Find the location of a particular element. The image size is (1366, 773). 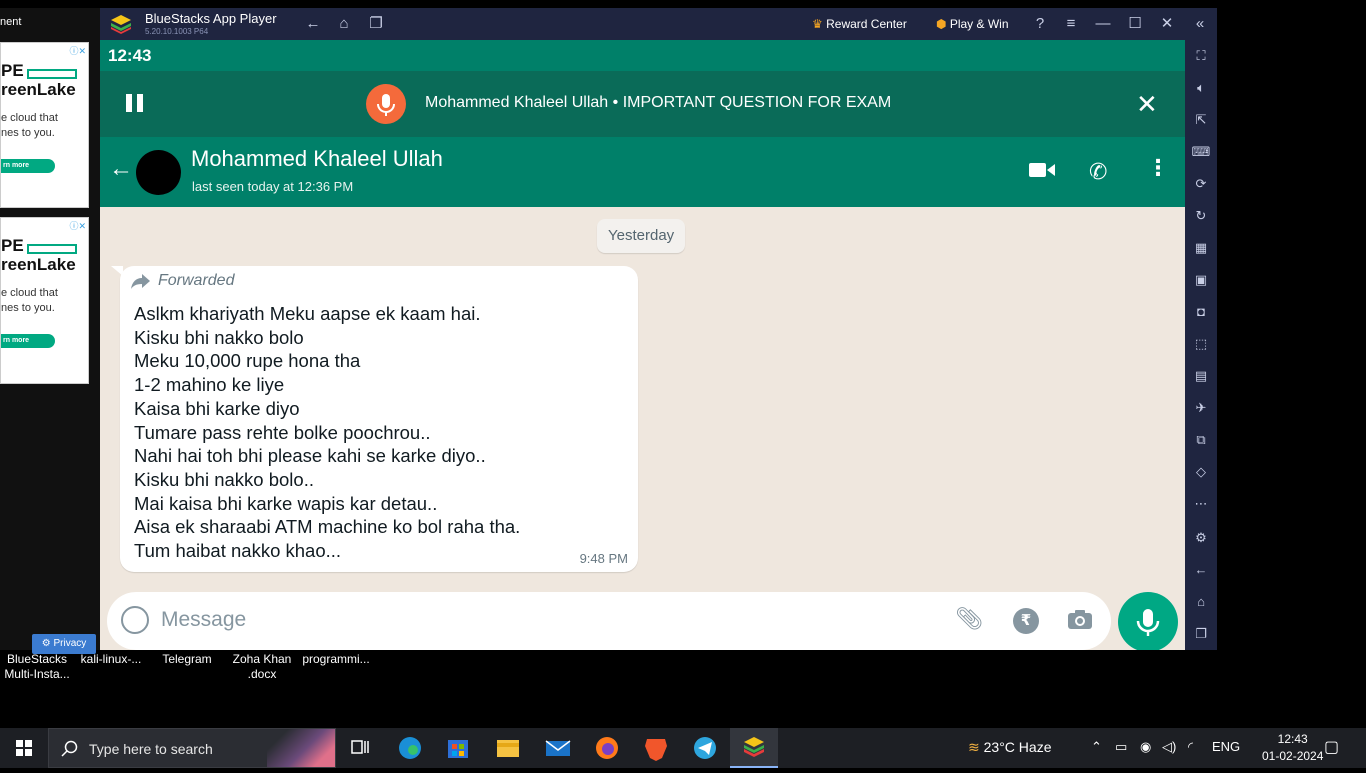

message-composer: Message 📎︎ ₹ is located at coordinates (609, 621).